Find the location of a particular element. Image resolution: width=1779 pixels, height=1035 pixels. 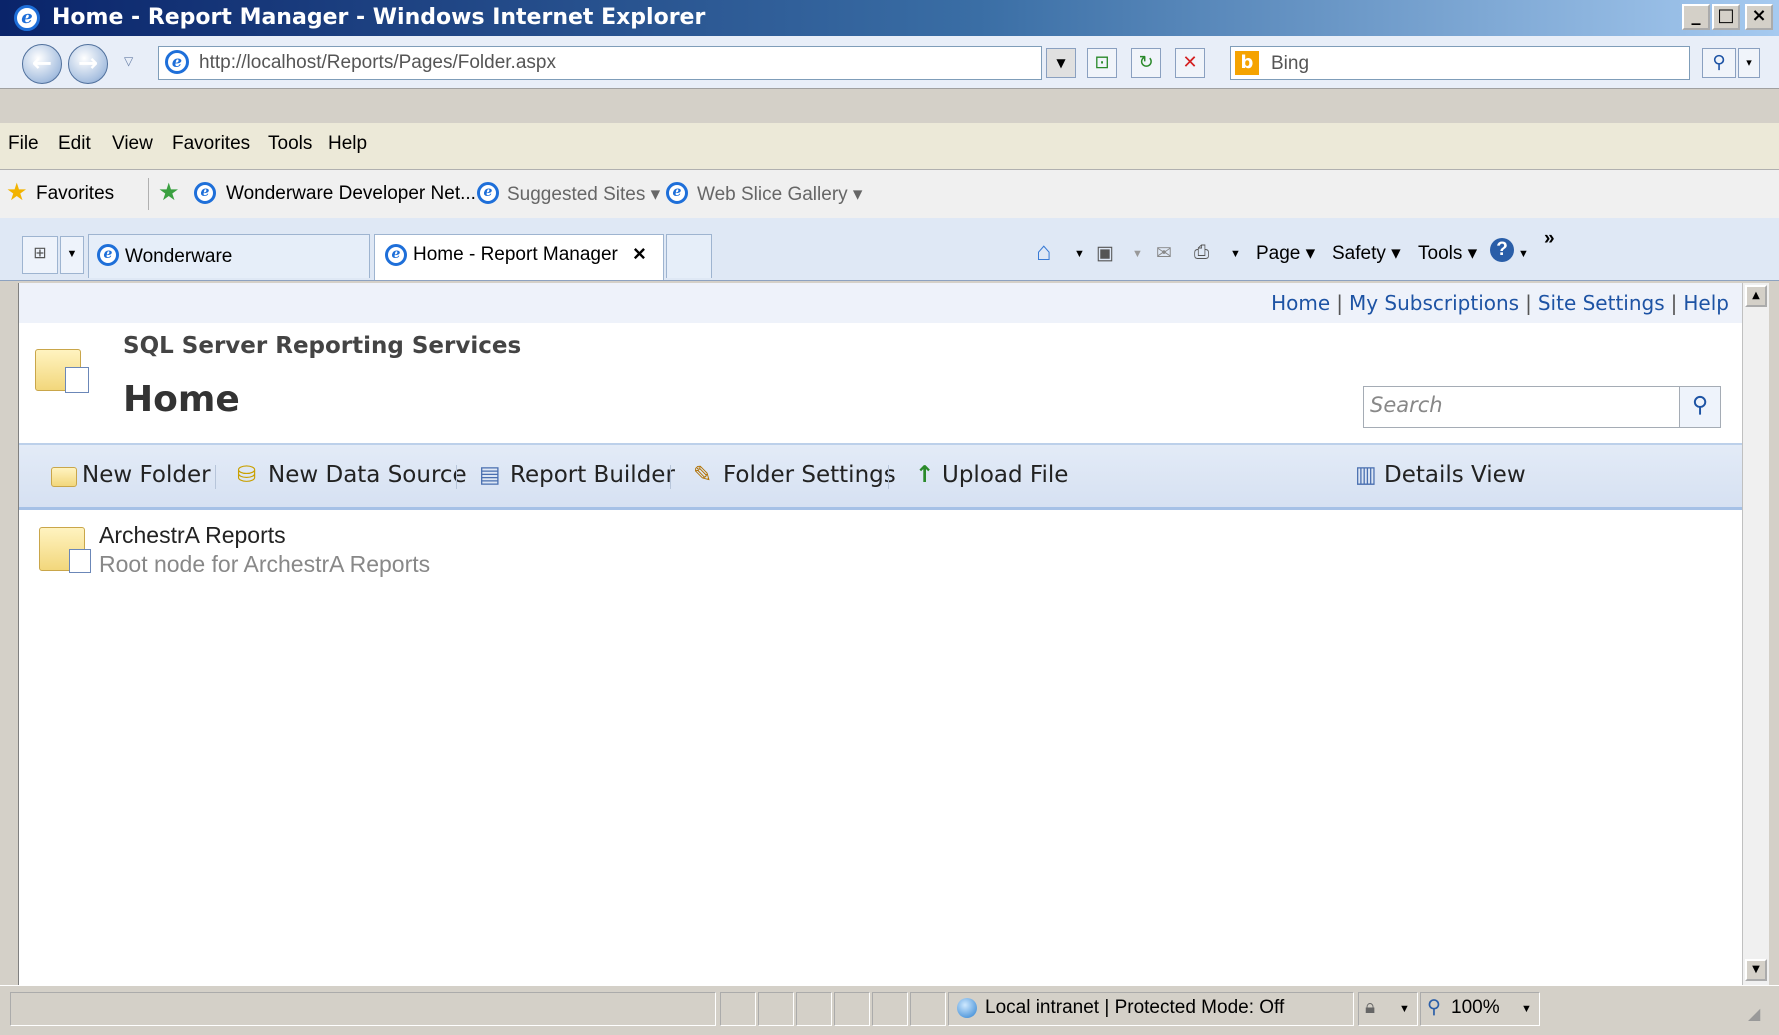

forward-button: → is located at coordinates (88, 64).